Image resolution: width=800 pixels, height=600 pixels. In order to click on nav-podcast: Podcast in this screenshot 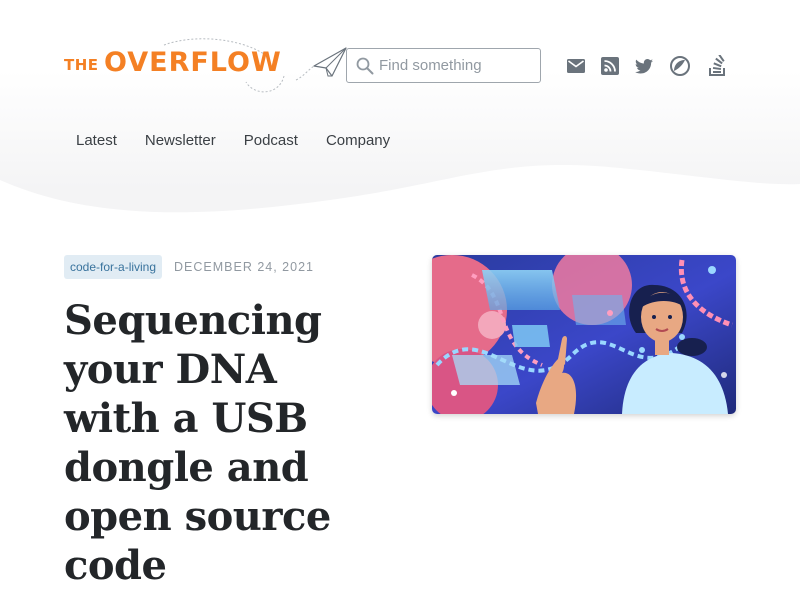, I will do `click(271, 140)`.